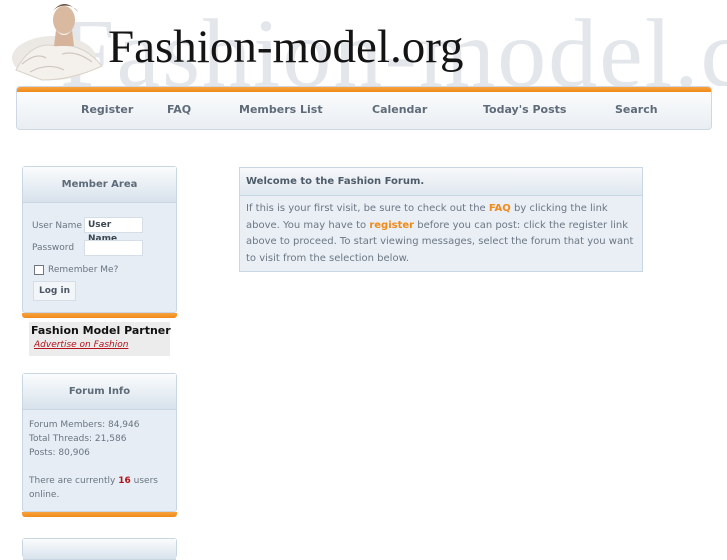 This screenshot has width=727, height=560. What do you see at coordinates (54, 291) in the screenshot?
I see `login-button: Log in` at bounding box center [54, 291].